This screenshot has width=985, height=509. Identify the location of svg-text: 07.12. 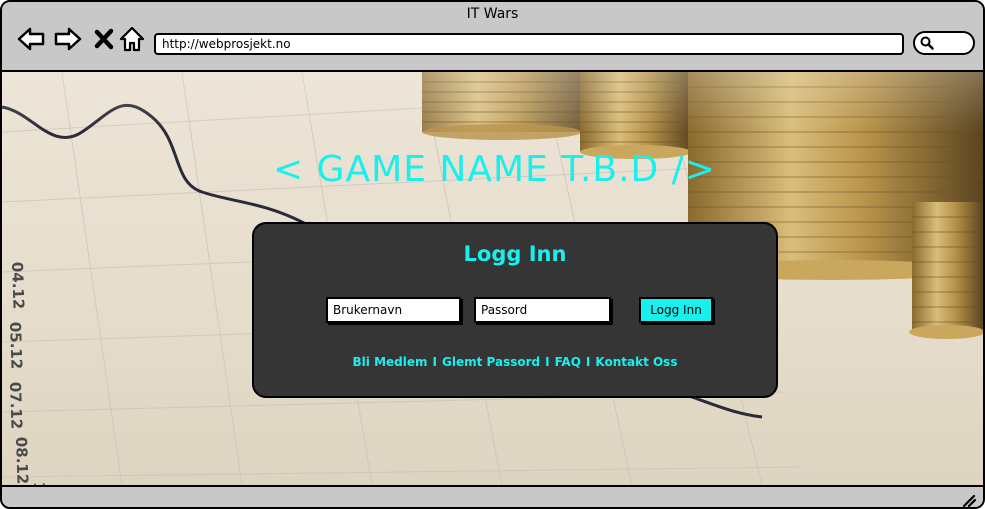
(16, 406).